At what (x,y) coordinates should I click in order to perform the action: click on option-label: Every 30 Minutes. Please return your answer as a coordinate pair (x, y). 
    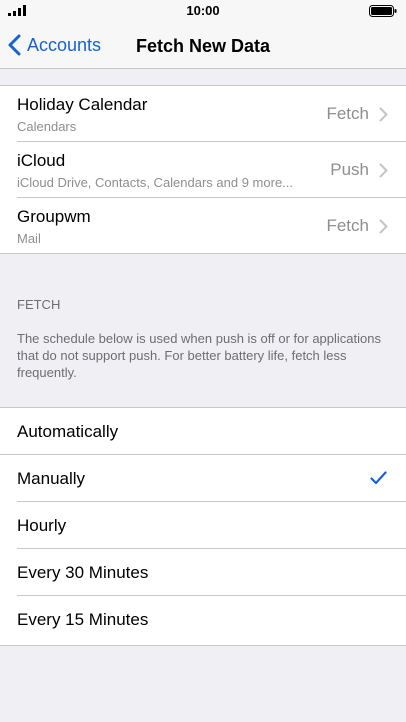
    Looking at the image, I should click on (83, 572).